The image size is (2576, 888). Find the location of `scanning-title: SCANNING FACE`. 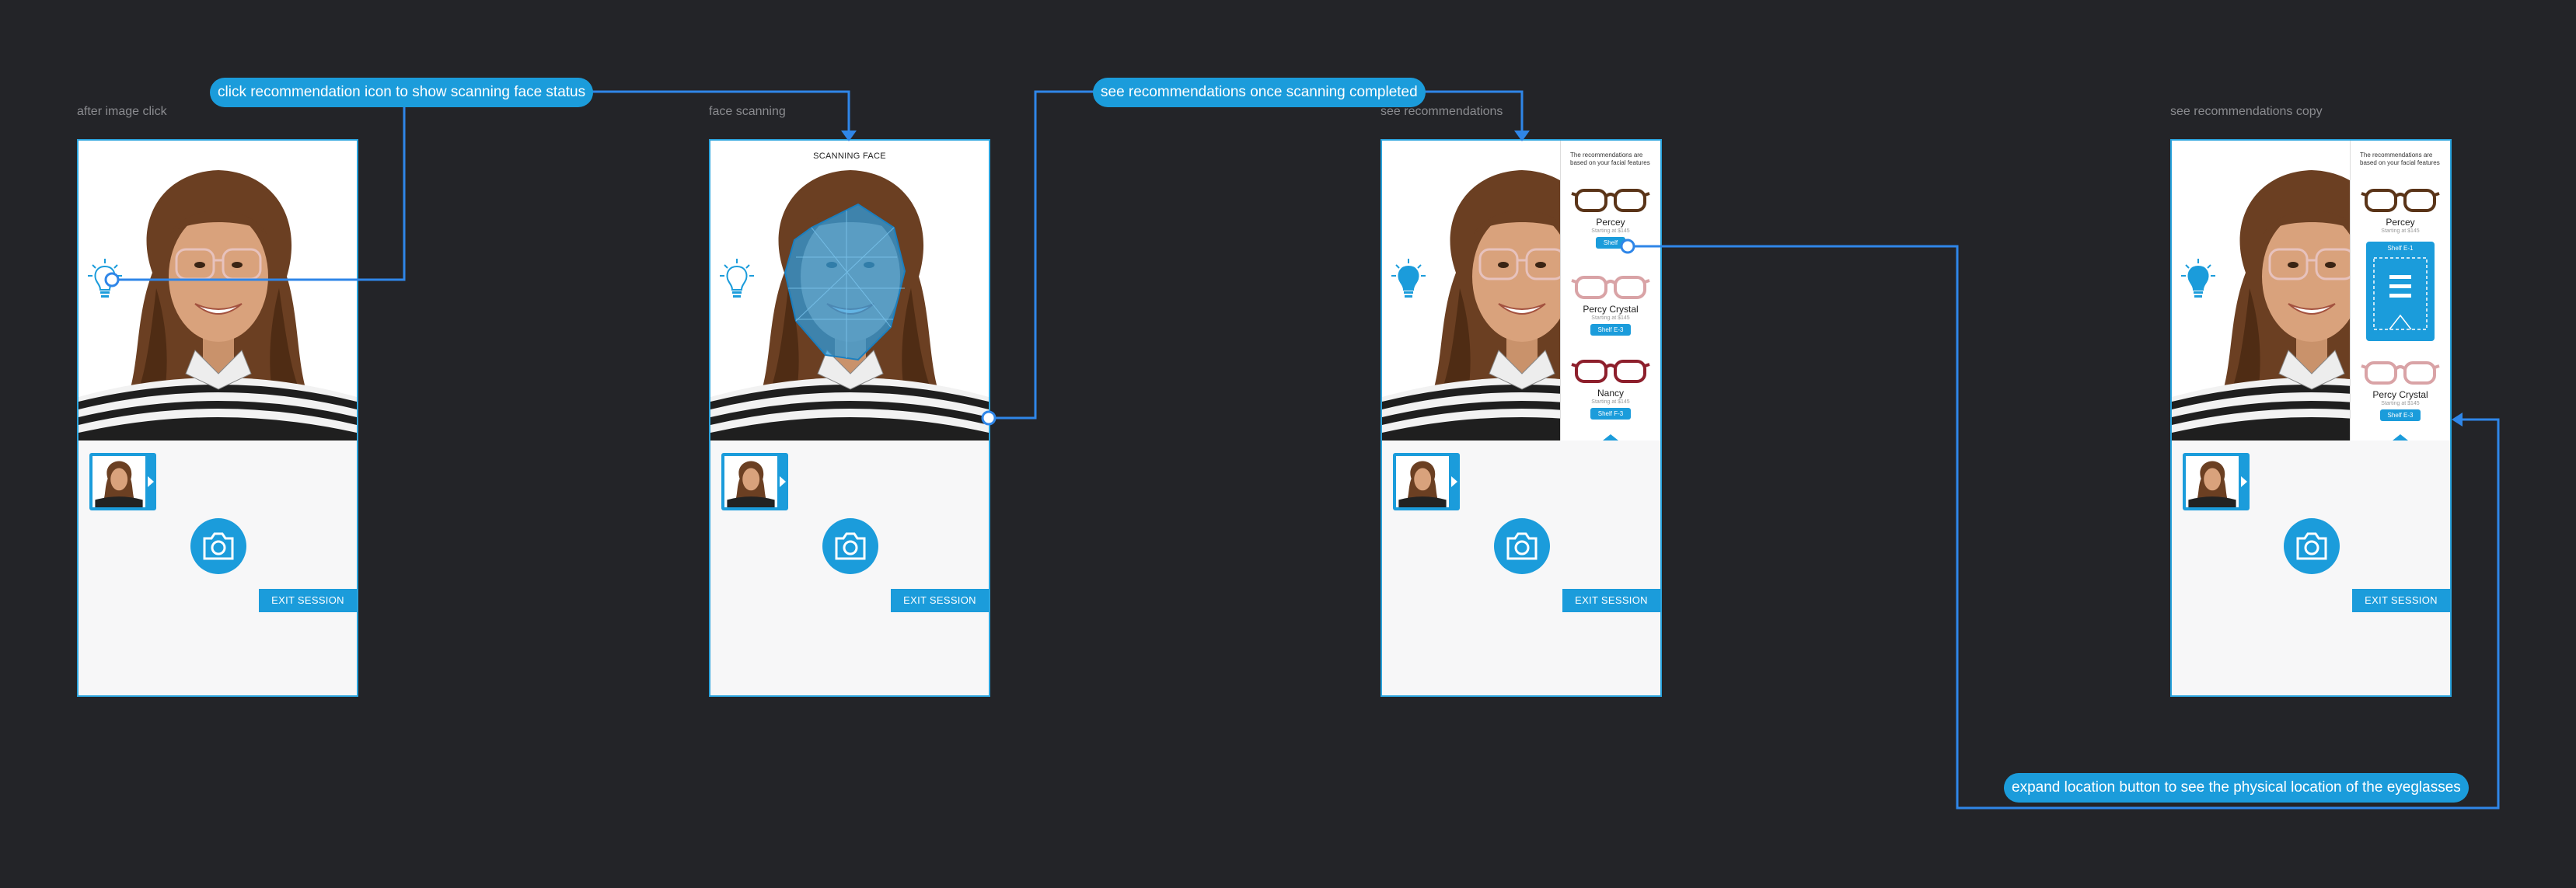

scanning-title: SCANNING FACE is located at coordinates (850, 156).